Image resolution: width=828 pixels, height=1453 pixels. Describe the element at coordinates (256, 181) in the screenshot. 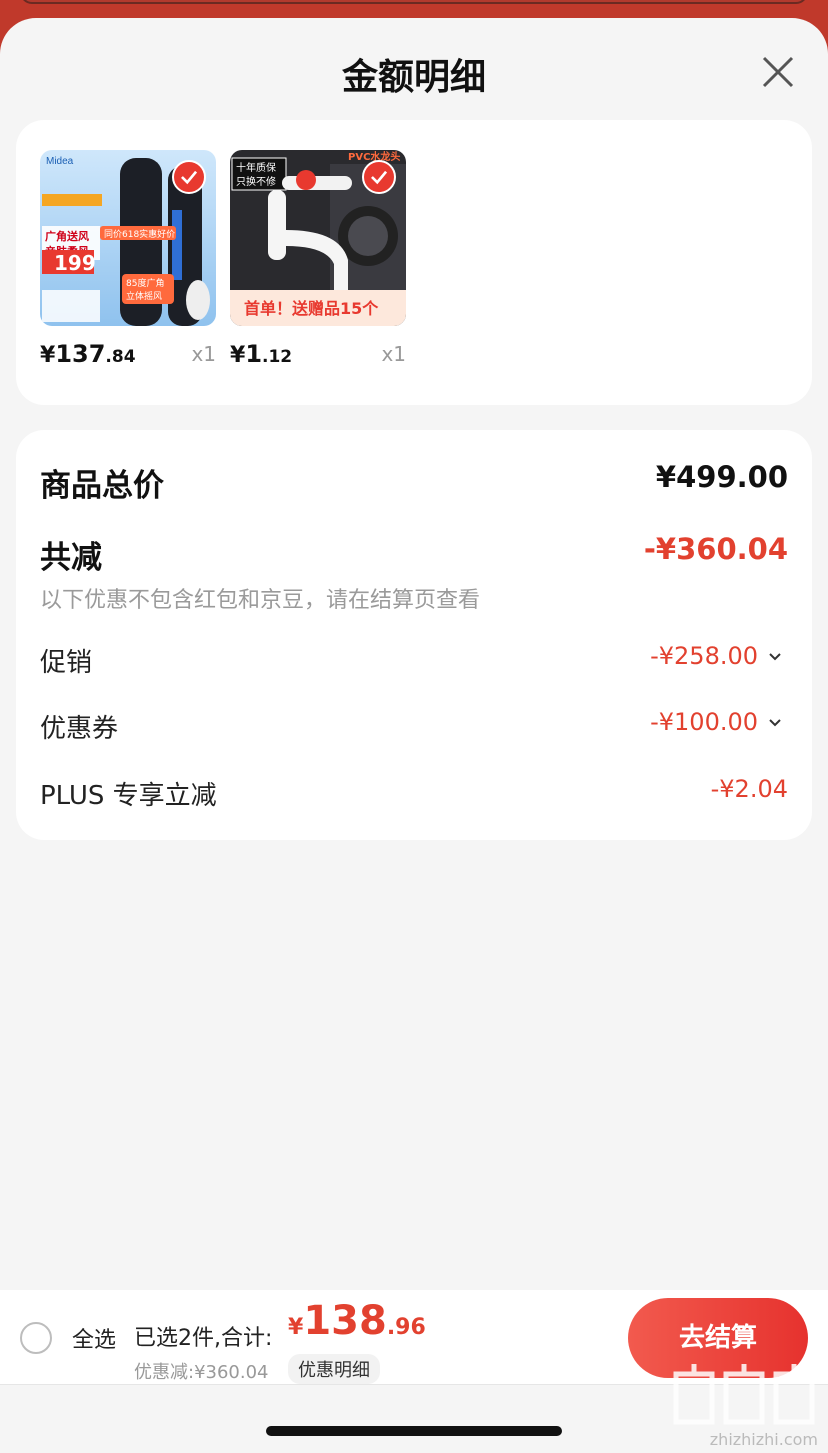

I see `faucet-warranty2: 只换不修` at that location.